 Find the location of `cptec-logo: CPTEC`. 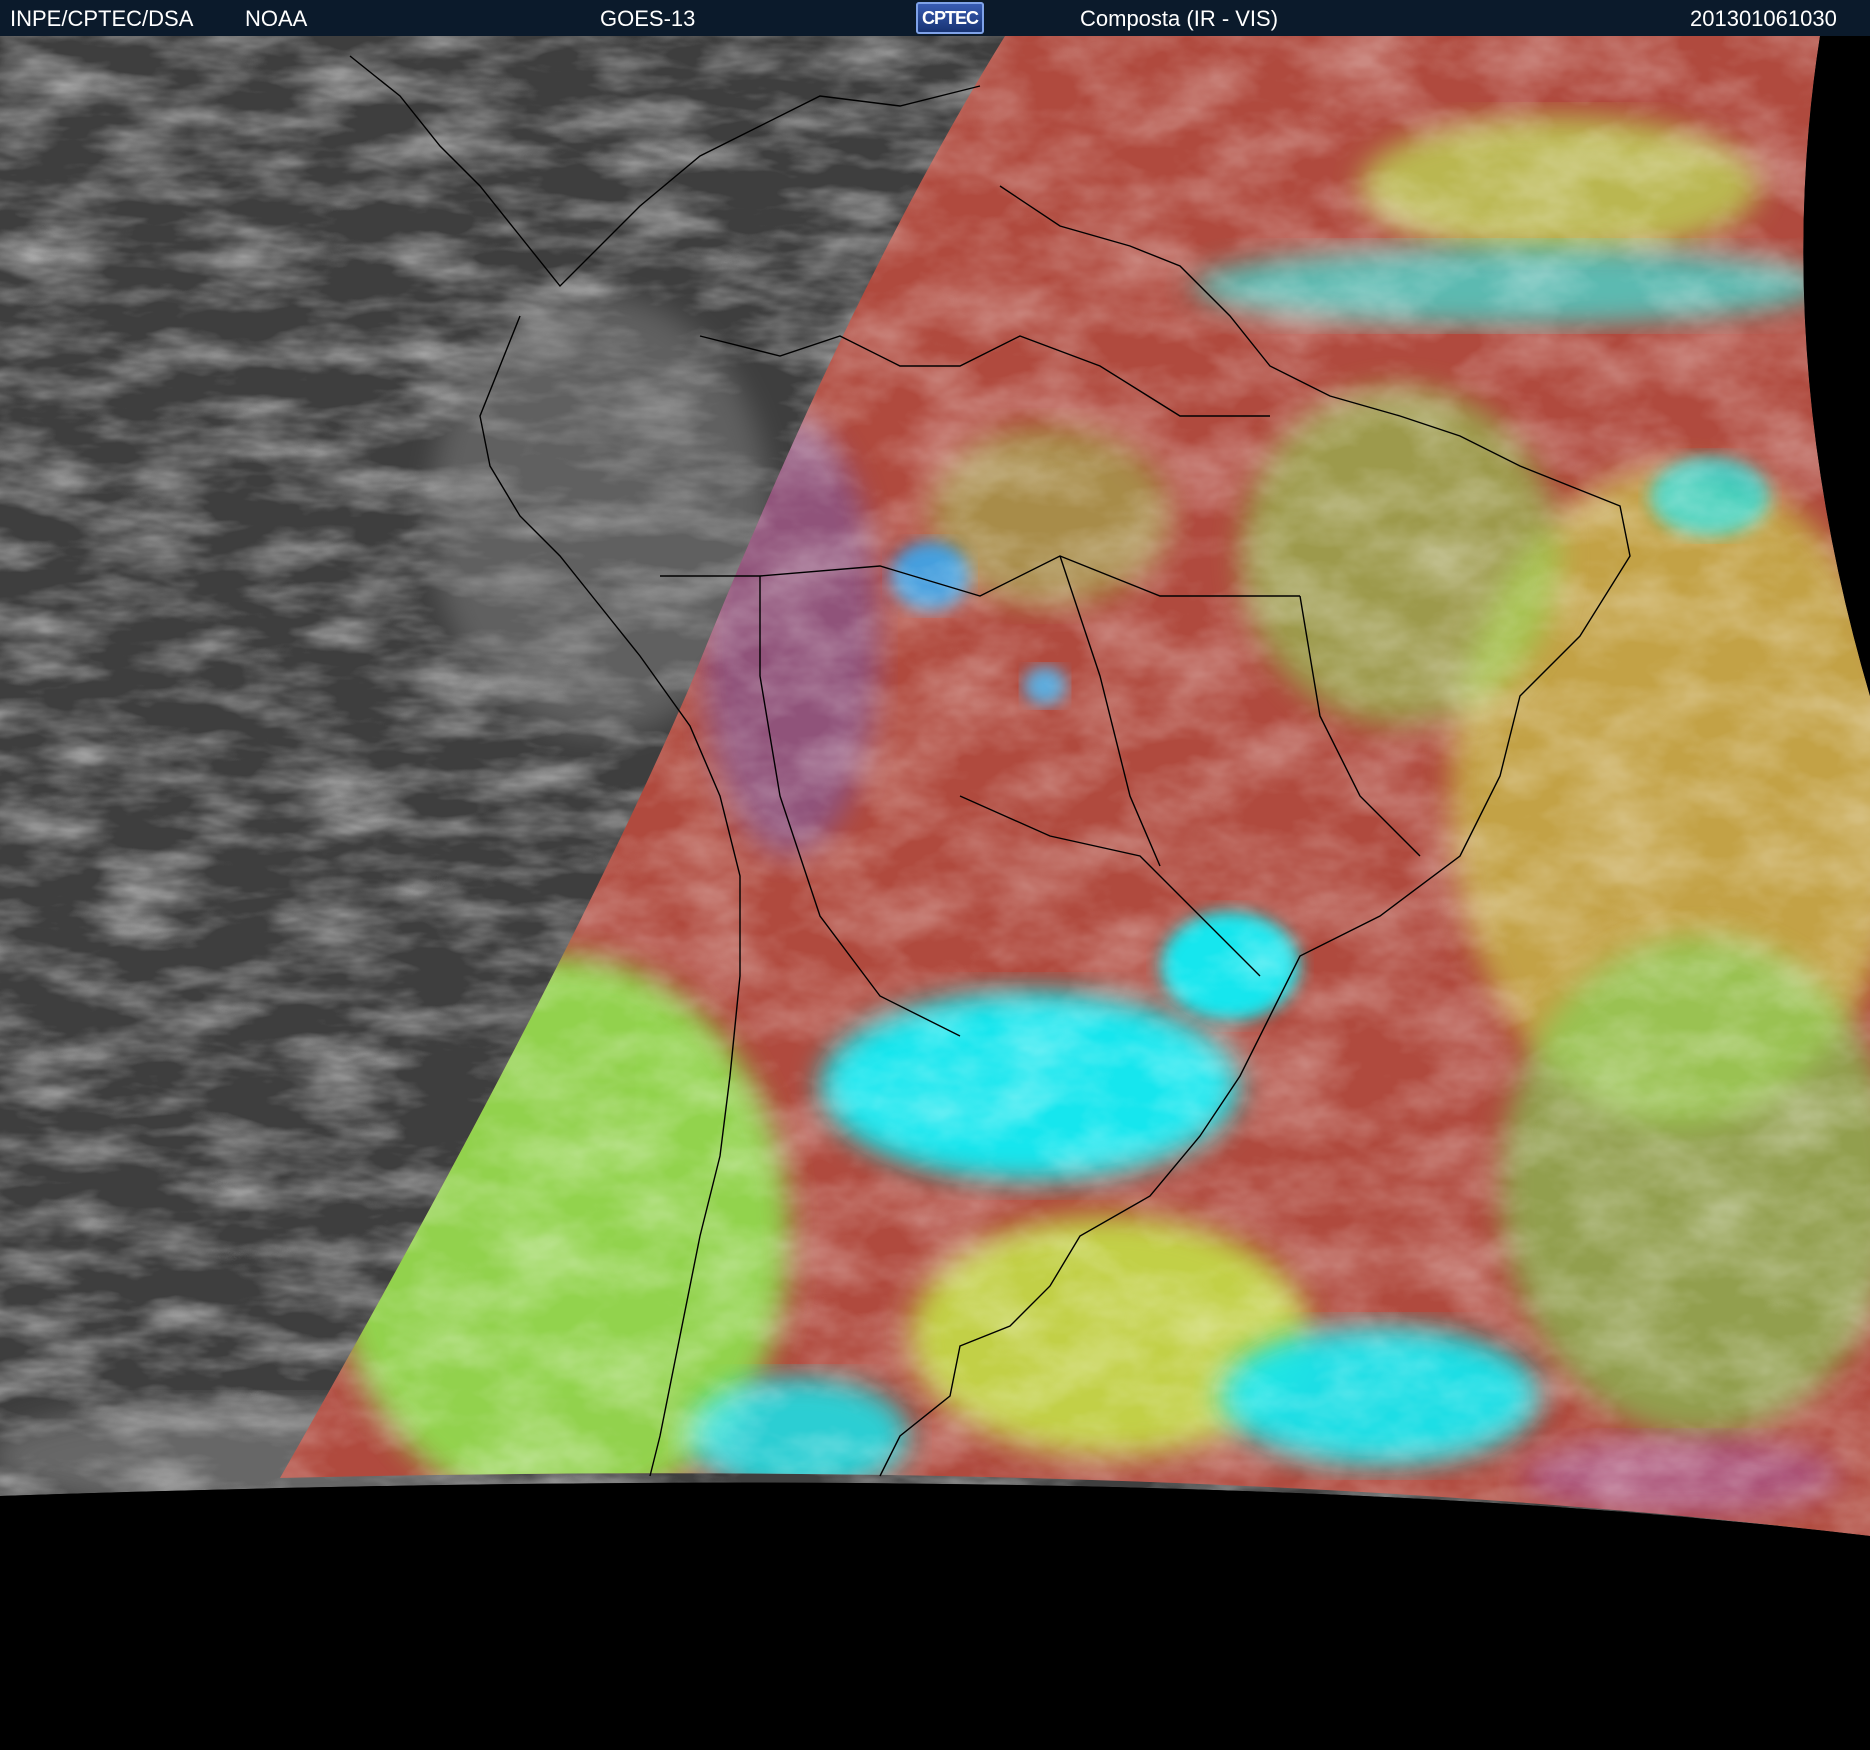

cptec-logo: CPTEC is located at coordinates (950, 18).